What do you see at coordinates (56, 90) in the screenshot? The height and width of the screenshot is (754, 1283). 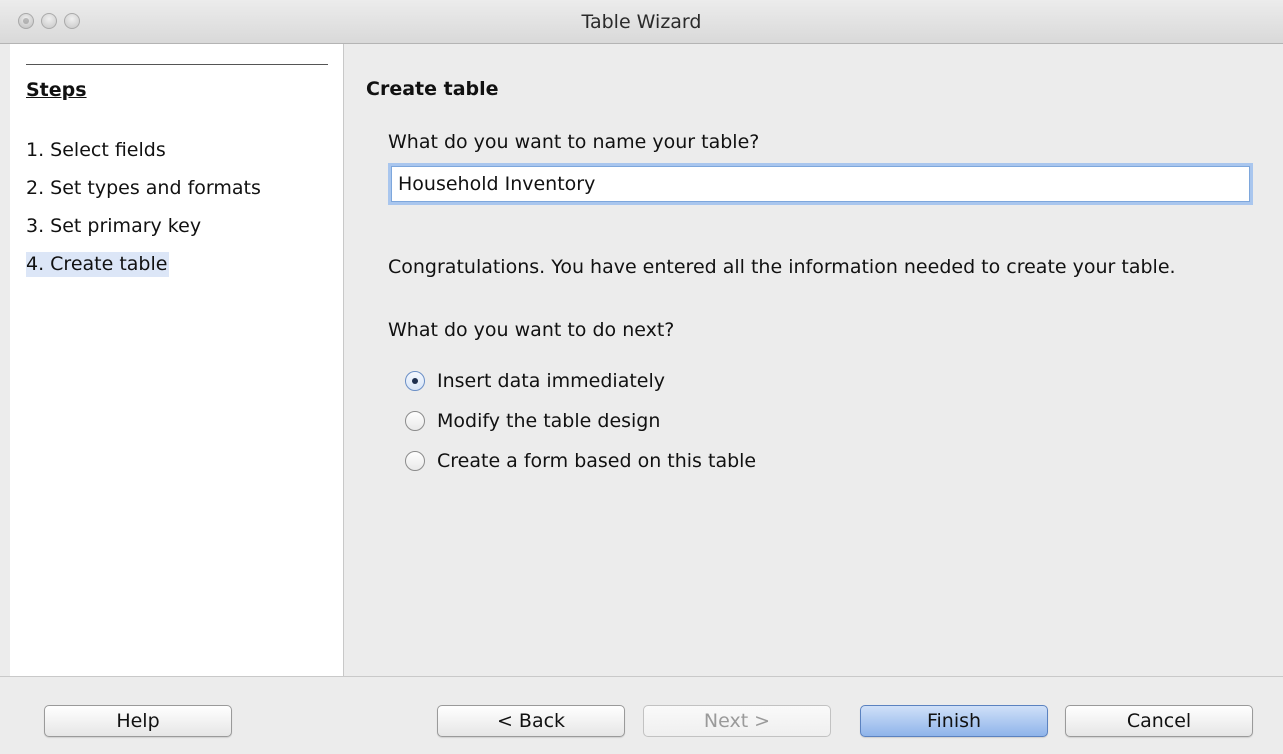 I see `steps-heading: Steps` at bounding box center [56, 90].